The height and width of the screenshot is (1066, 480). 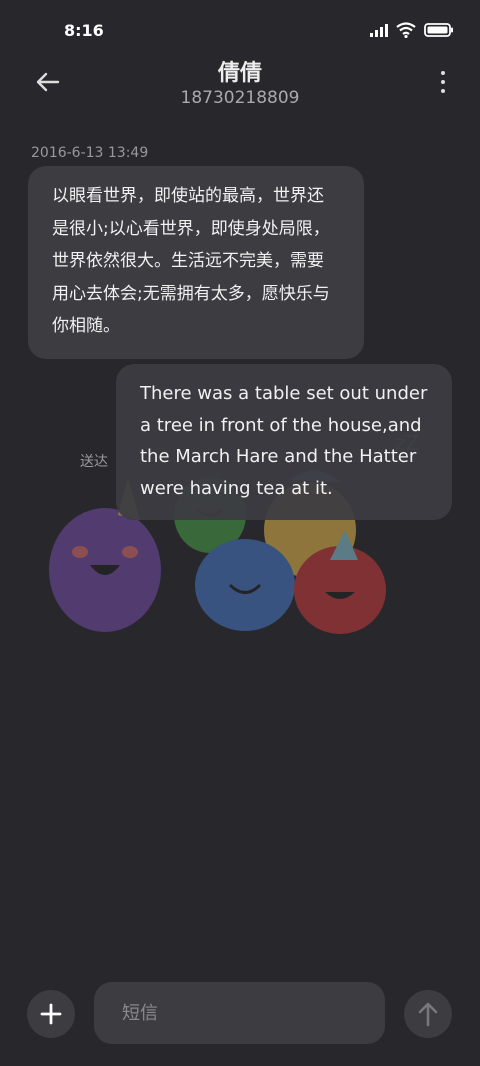 I want to click on arrow-up-icon, so click(x=428, y=1014).